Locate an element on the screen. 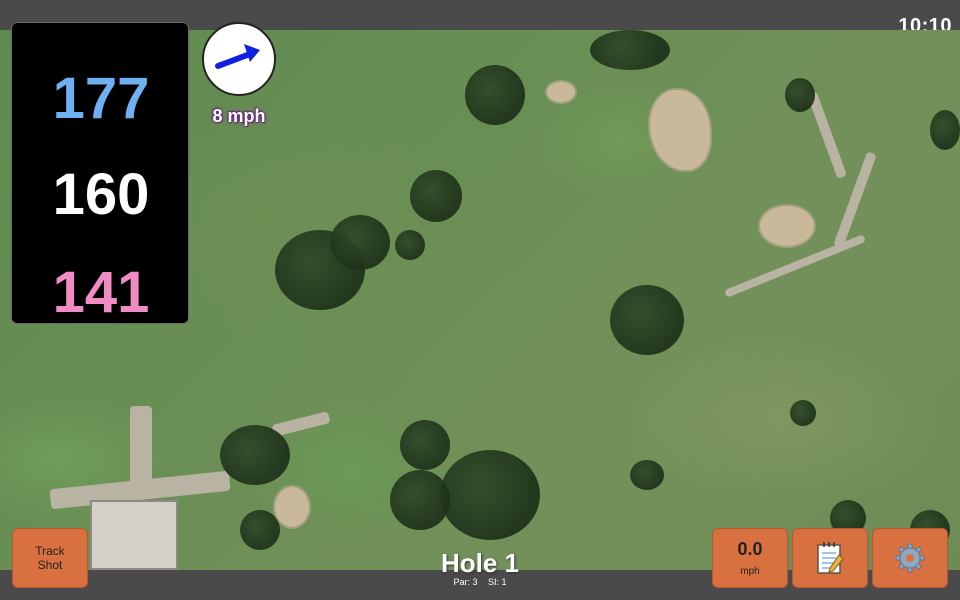 This screenshot has height=600, width=960. hole-par: Par: 3 is located at coordinates (465, 582).